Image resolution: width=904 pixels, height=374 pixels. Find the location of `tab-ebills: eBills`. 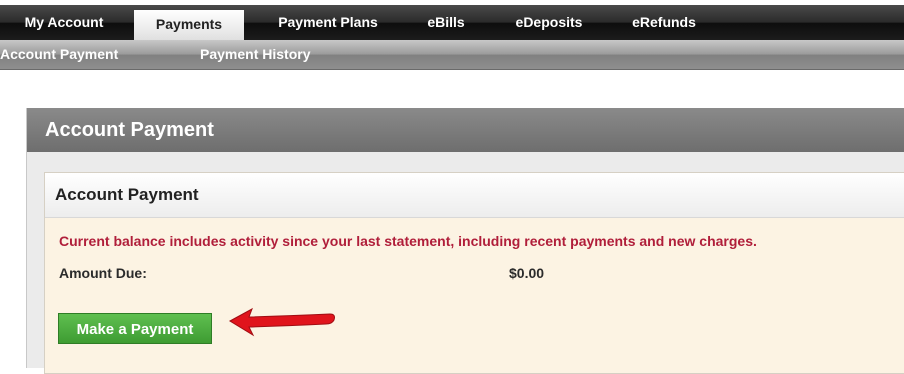

tab-ebills: eBills is located at coordinates (446, 22).